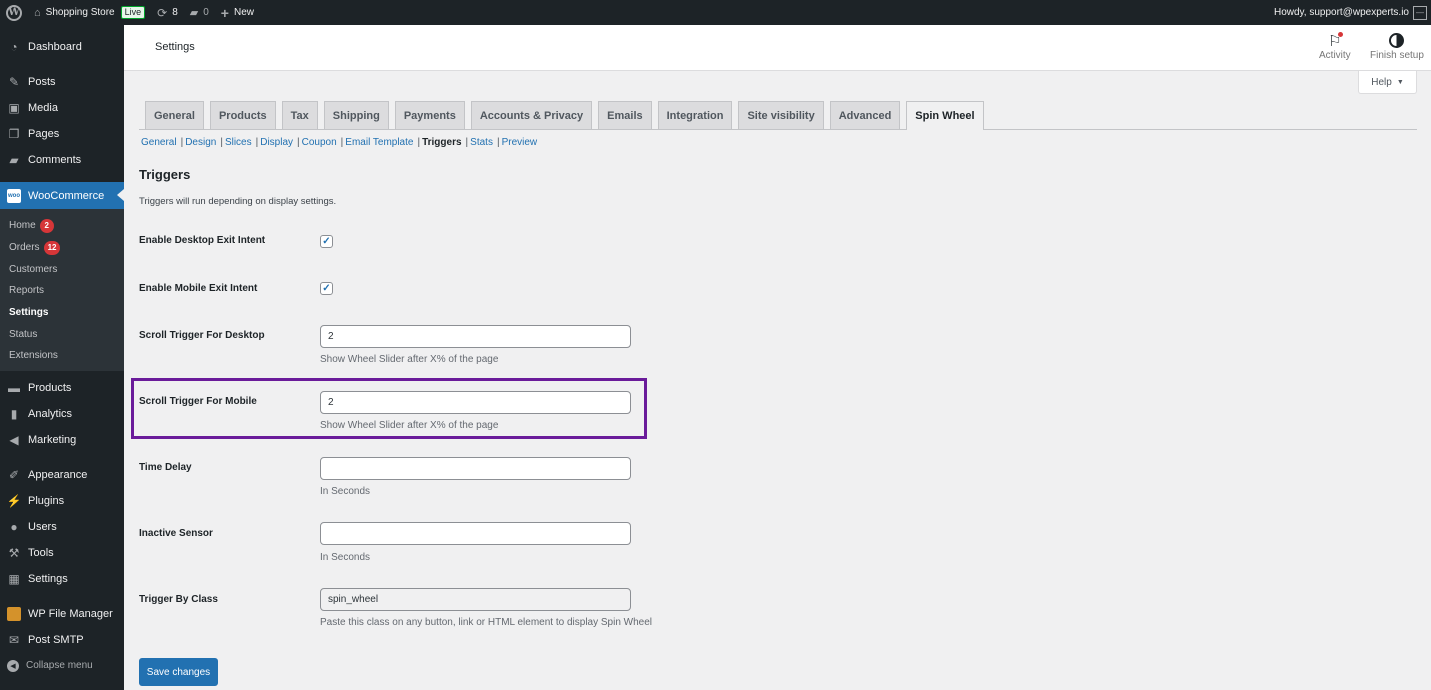 The height and width of the screenshot is (690, 1431). What do you see at coordinates (326, 241) in the screenshot?
I see `desktop-exit-intent-checkbox: ✓` at bounding box center [326, 241].